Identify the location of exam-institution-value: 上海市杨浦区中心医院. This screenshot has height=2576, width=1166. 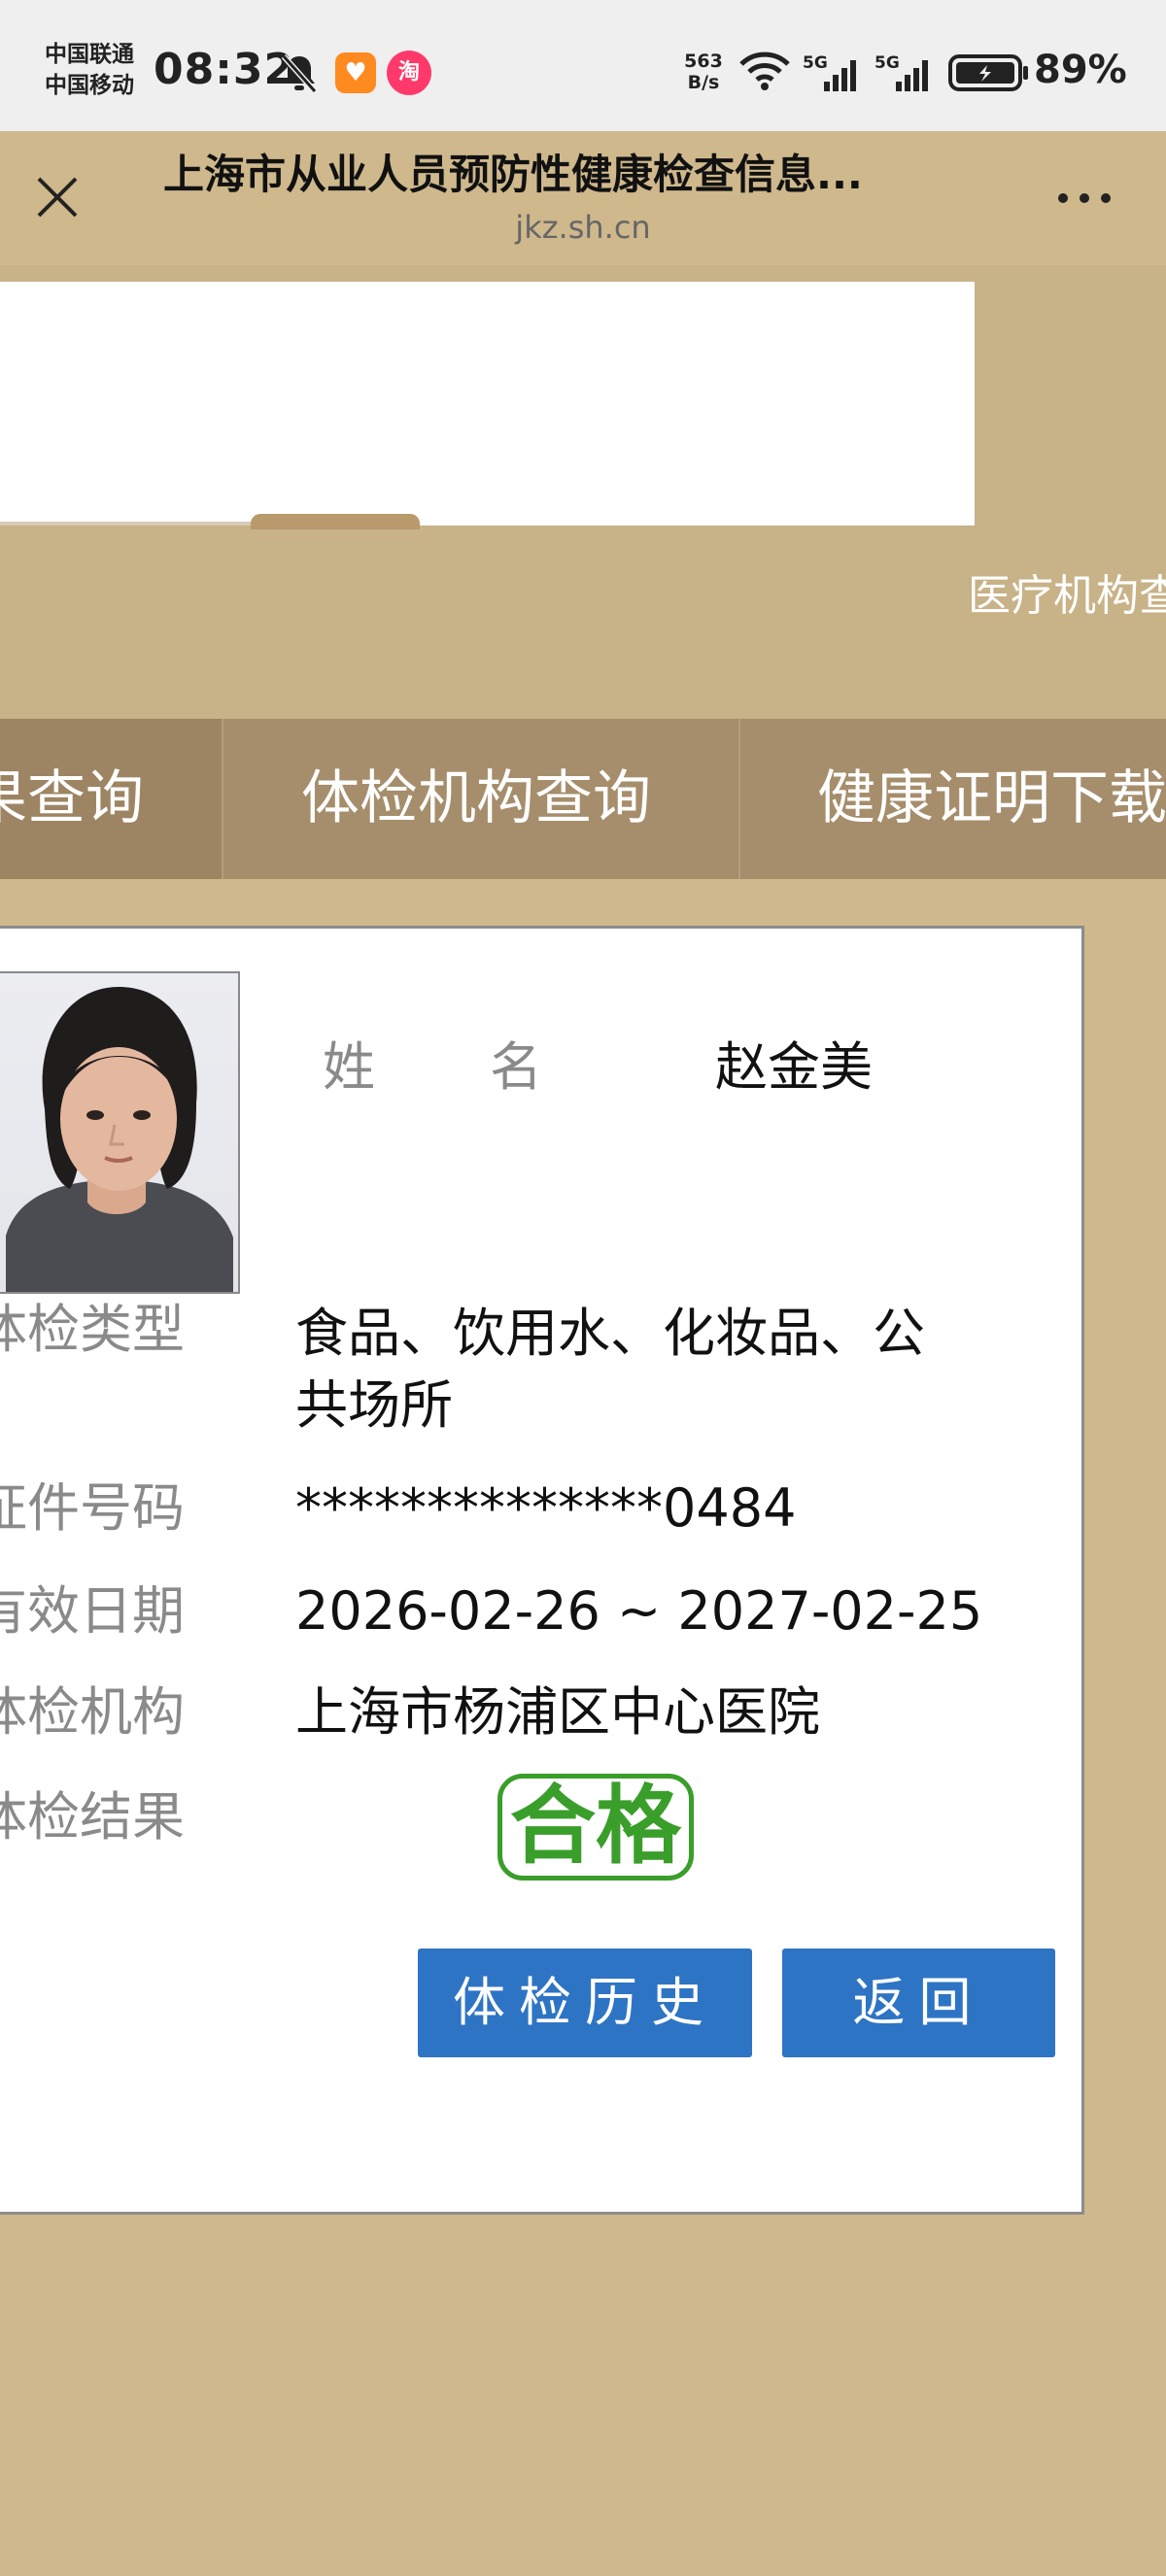
(557, 1712).